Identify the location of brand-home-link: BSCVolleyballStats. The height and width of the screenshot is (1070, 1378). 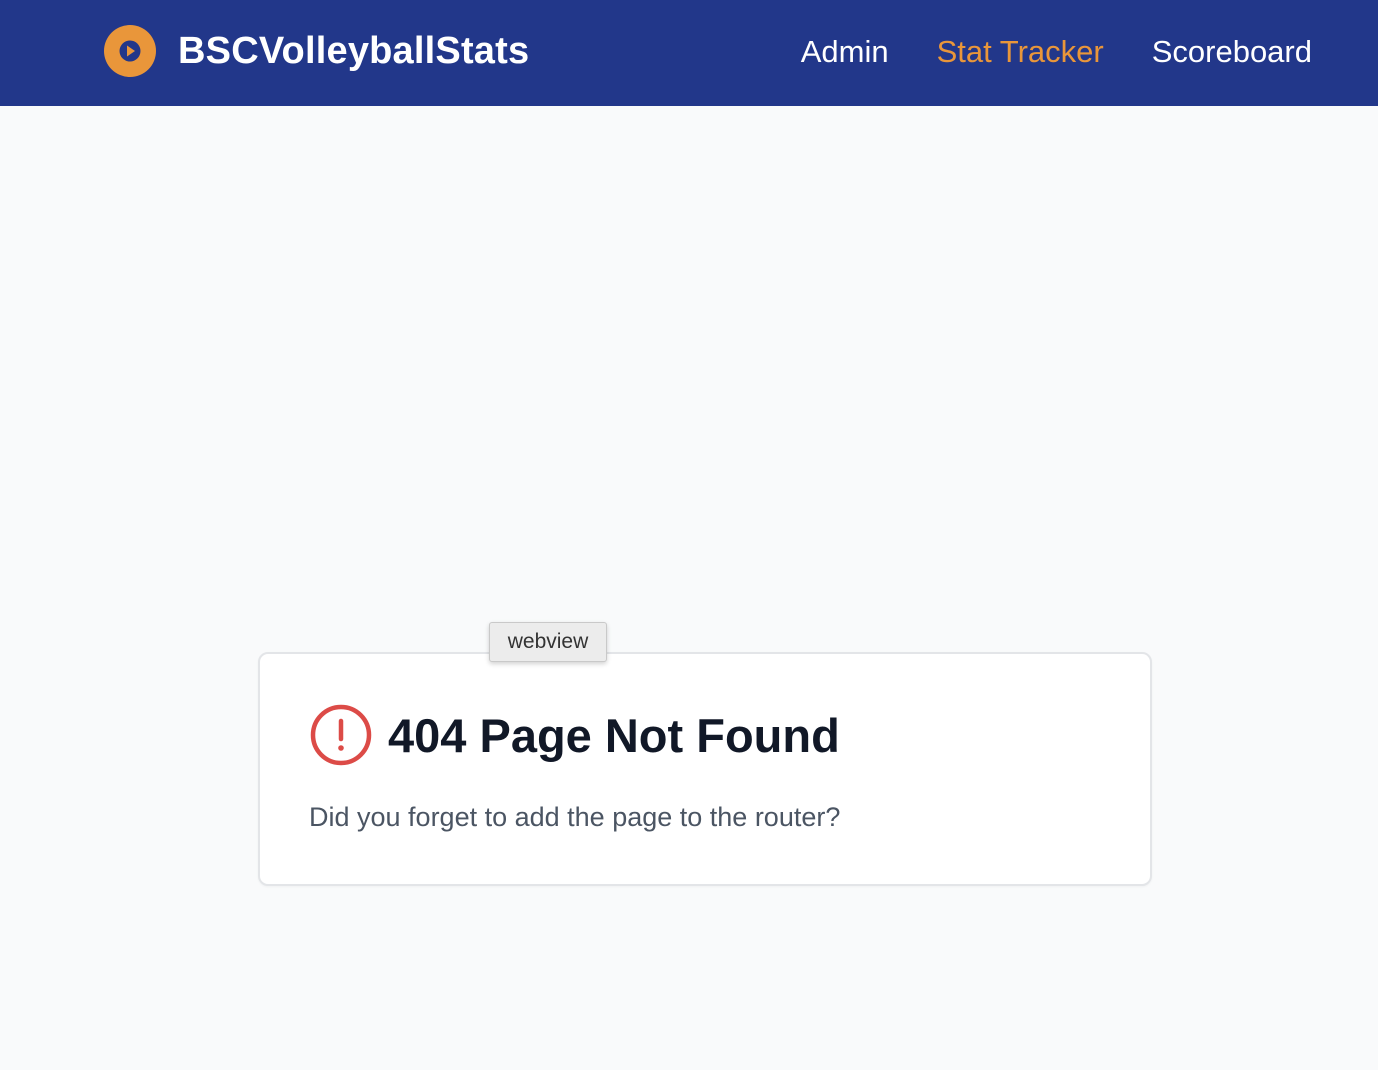
(316, 51).